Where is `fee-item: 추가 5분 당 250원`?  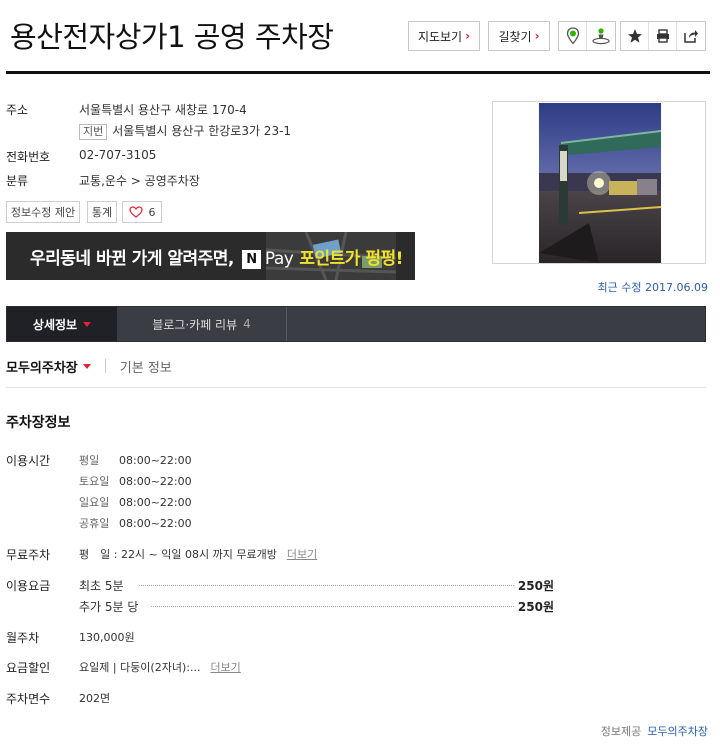
fee-item: 추가 5분 당 250원 is located at coordinates (316, 606).